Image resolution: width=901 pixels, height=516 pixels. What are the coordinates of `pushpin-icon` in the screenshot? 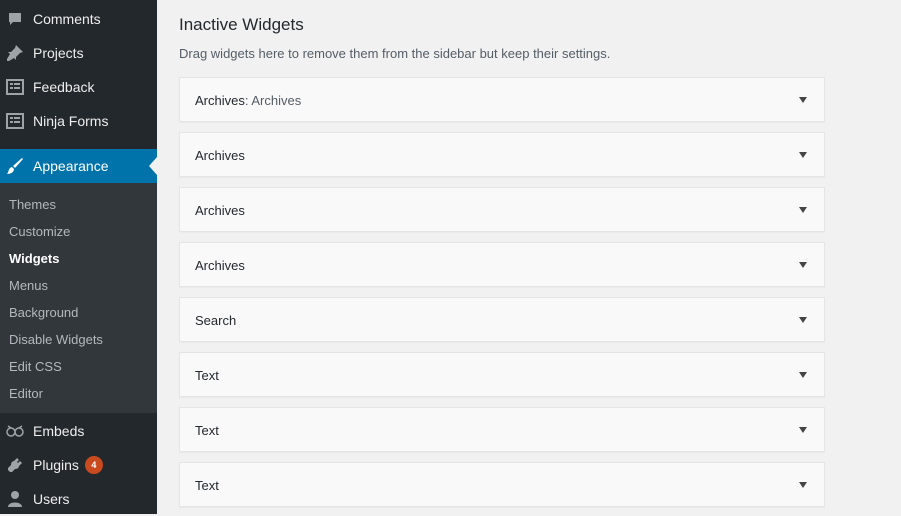 It's located at (15, 53).